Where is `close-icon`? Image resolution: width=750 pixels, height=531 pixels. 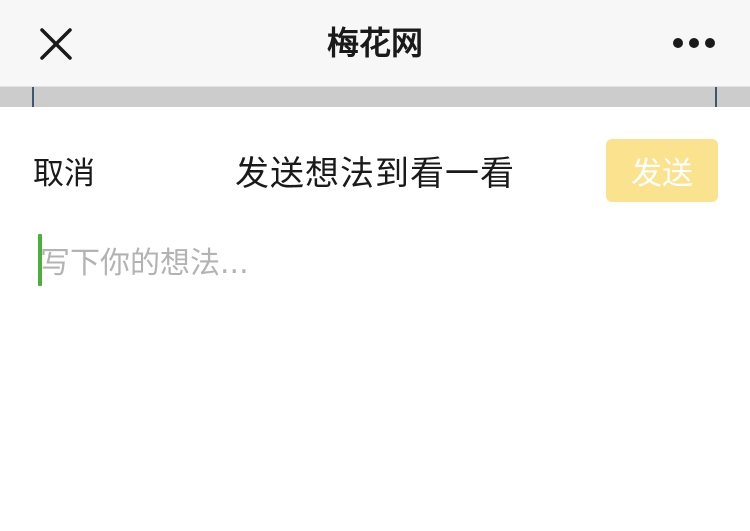
close-icon is located at coordinates (56, 44).